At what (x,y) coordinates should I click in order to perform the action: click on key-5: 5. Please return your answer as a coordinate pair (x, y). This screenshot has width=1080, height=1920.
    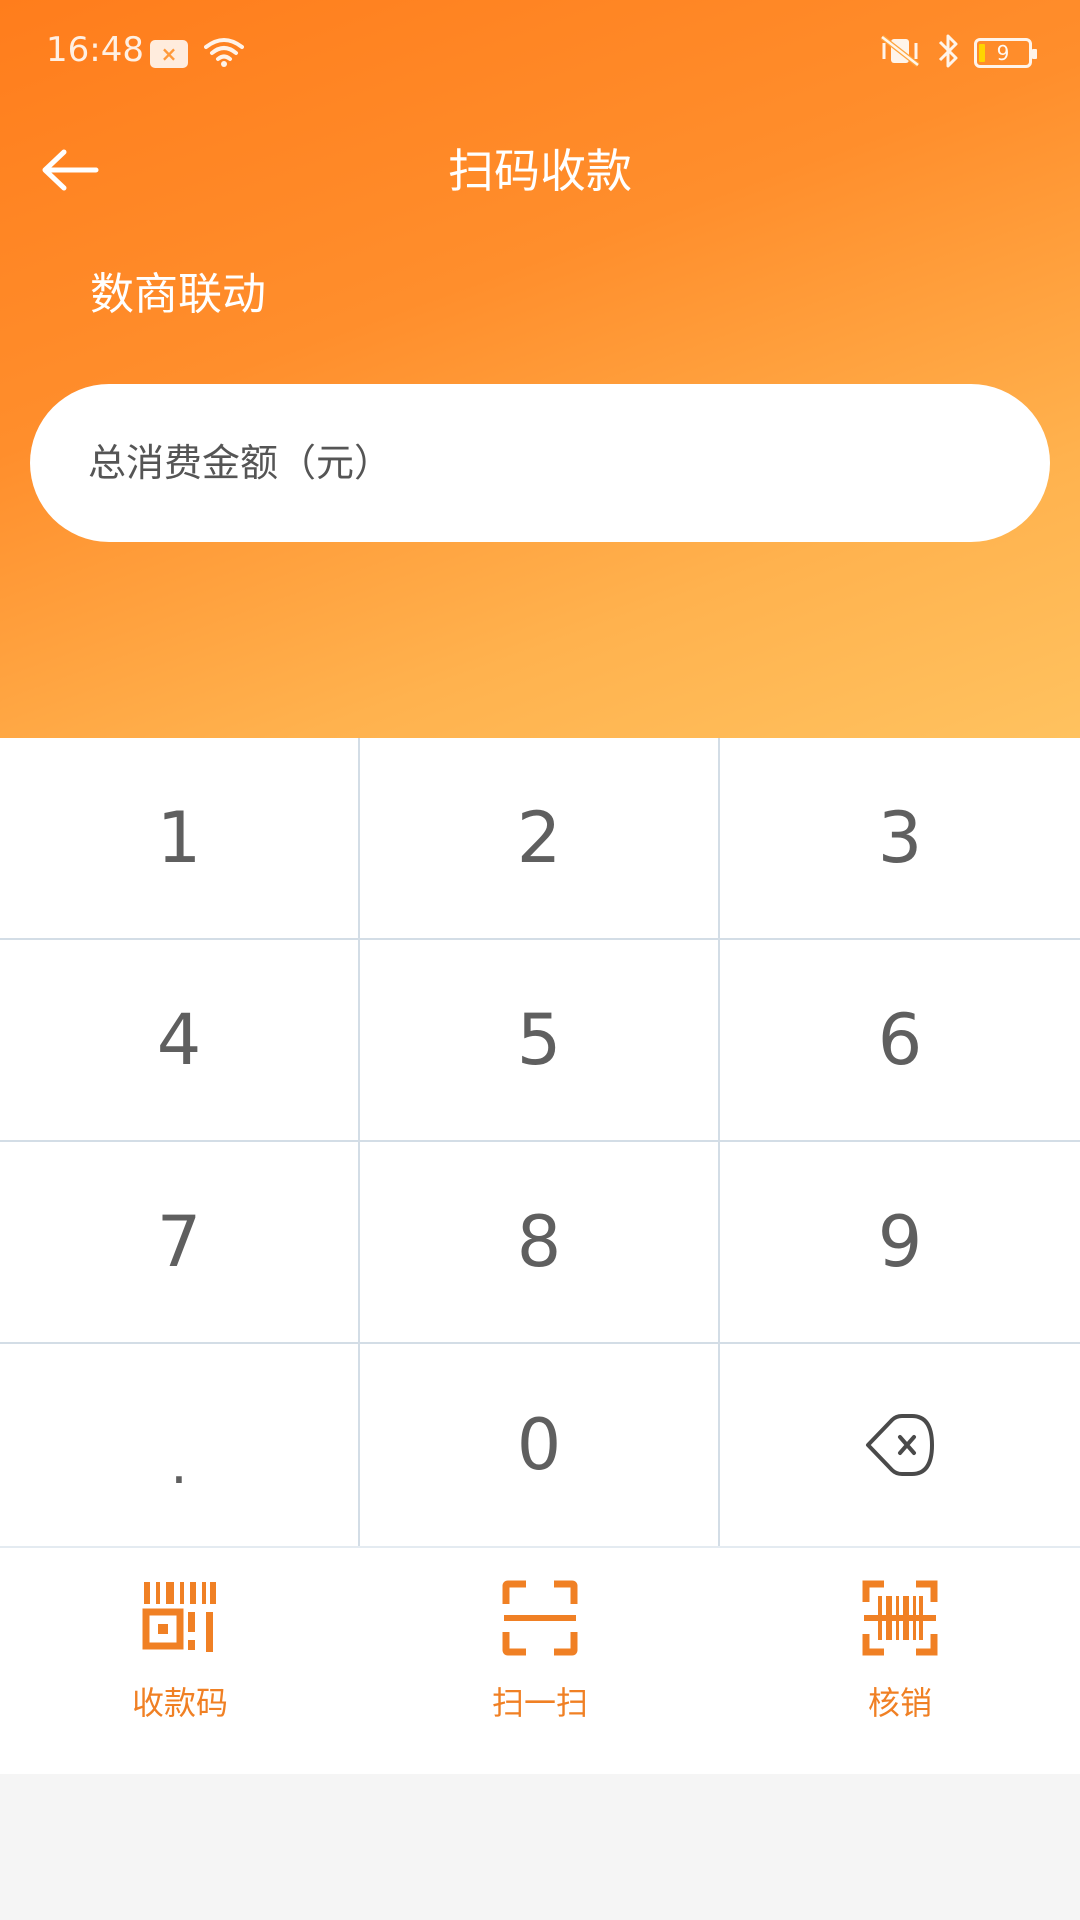
    Looking at the image, I should click on (540, 1041).